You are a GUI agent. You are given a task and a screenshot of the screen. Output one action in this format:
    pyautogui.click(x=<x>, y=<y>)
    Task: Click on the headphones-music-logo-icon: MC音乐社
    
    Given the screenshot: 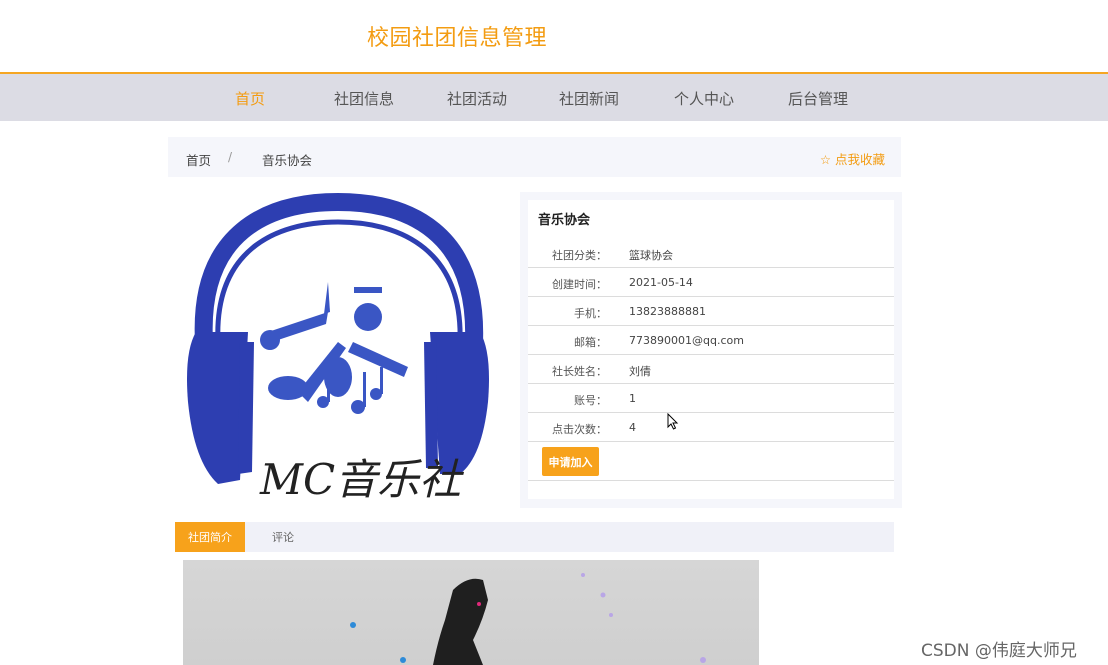 What is the action you would take?
    pyautogui.click(x=338, y=348)
    